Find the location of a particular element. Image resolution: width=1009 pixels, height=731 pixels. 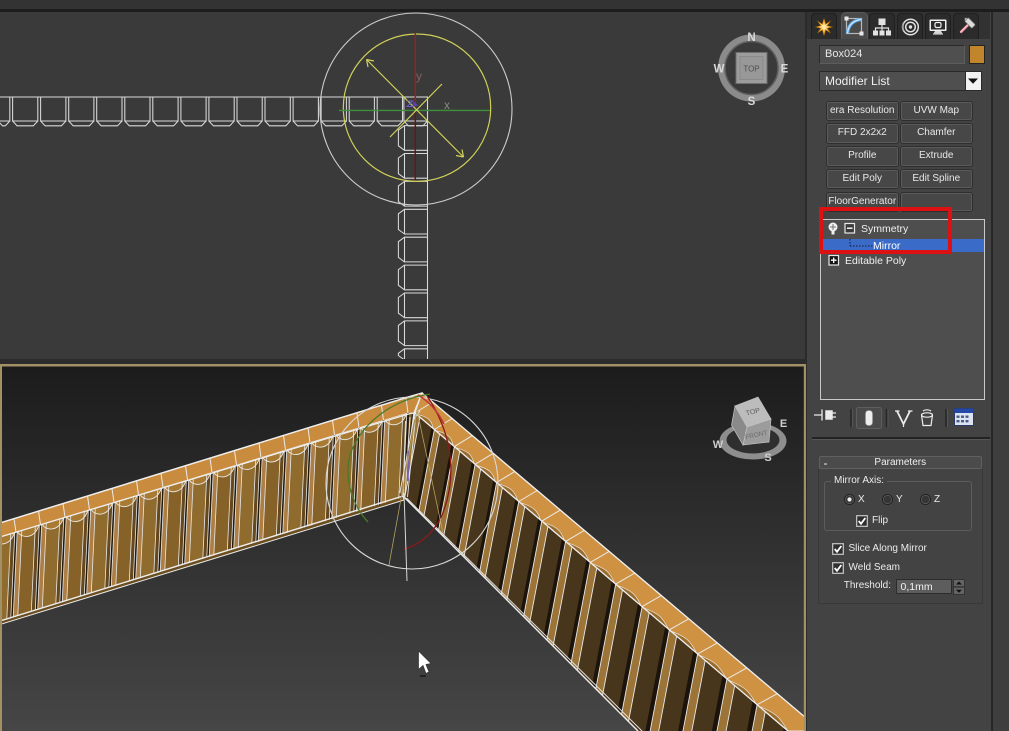

svg-text: N is located at coordinates (751, 38).